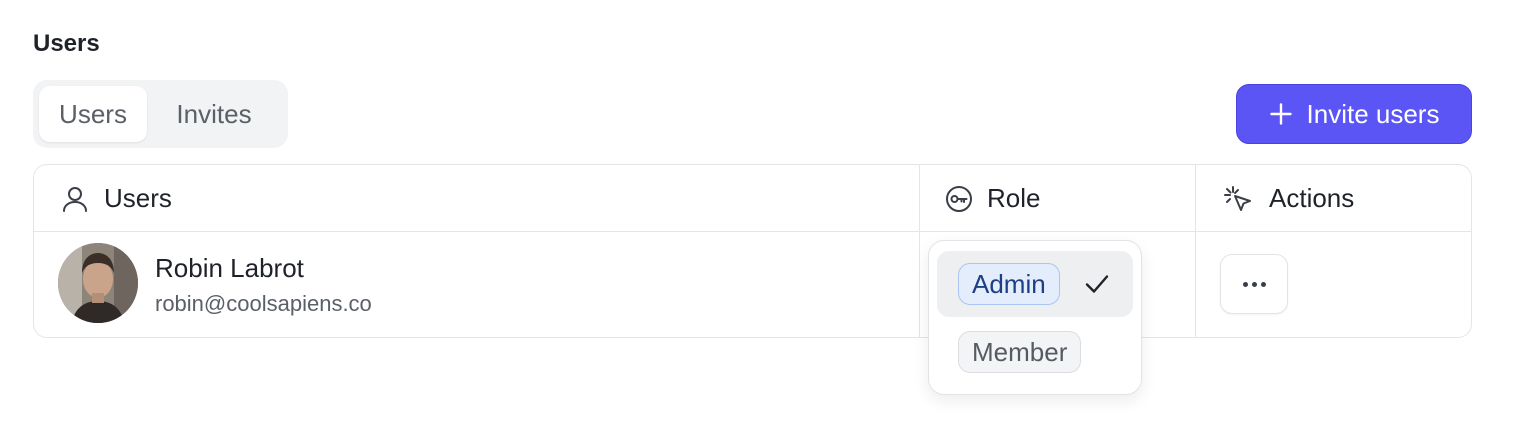 The width and height of the screenshot is (1526, 442). Describe the element at coordinates (1035, 317) in the screenshot. I see `role-dropdown-menu: Admin Member` at that location.